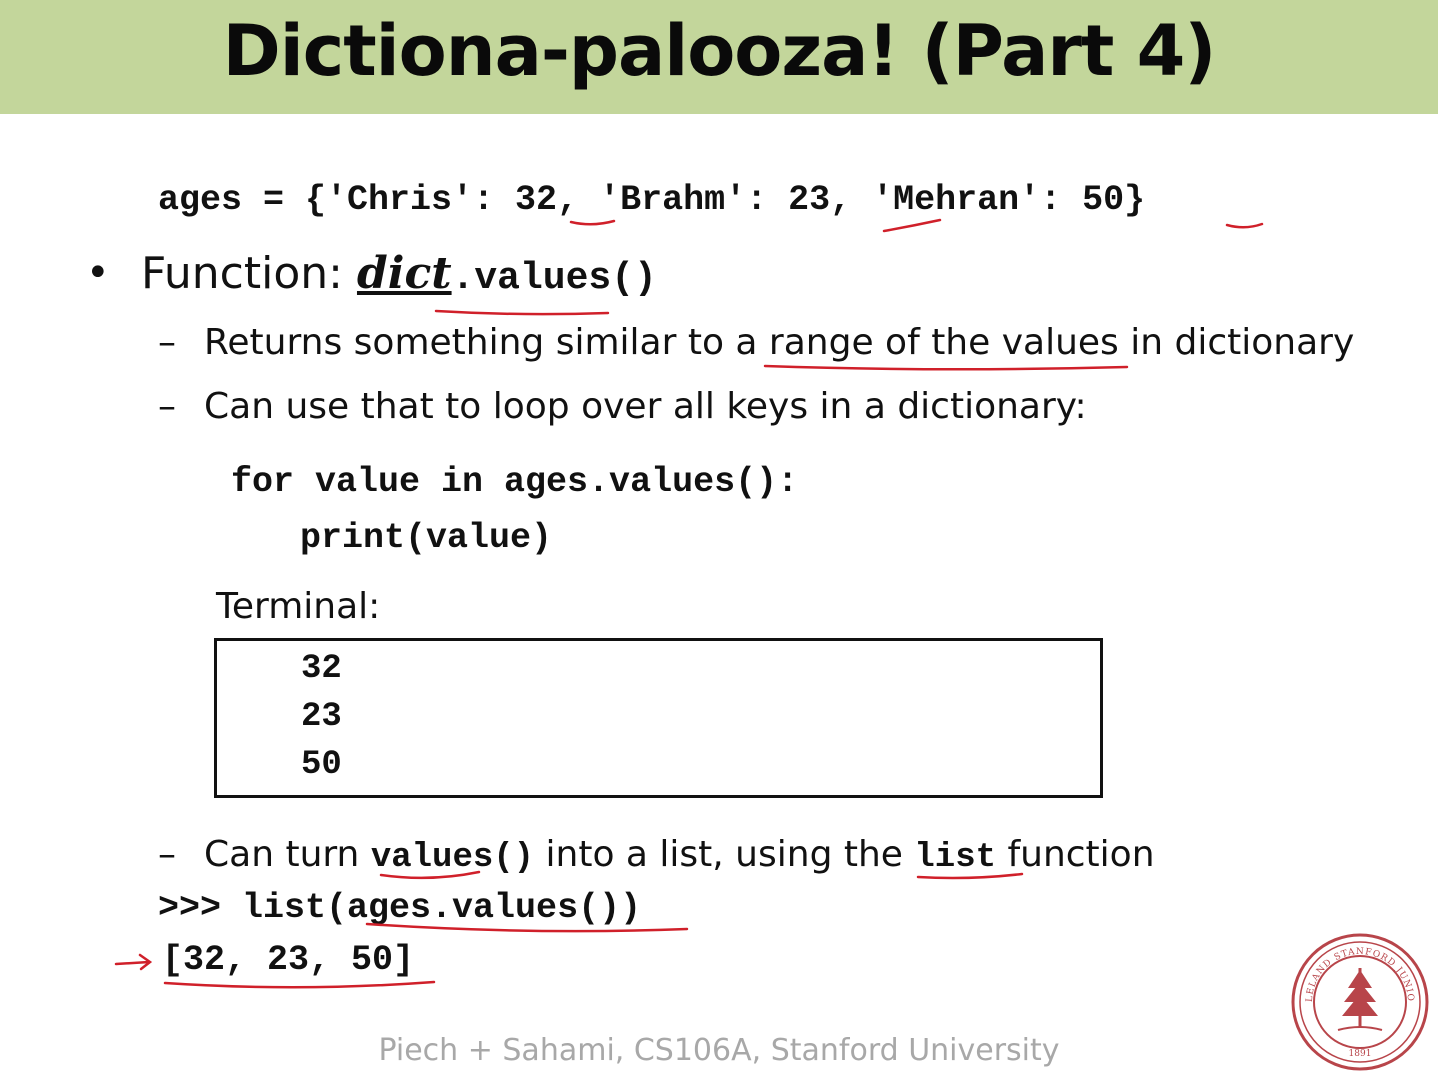  I want to click on underline-output, so click(299, 984).